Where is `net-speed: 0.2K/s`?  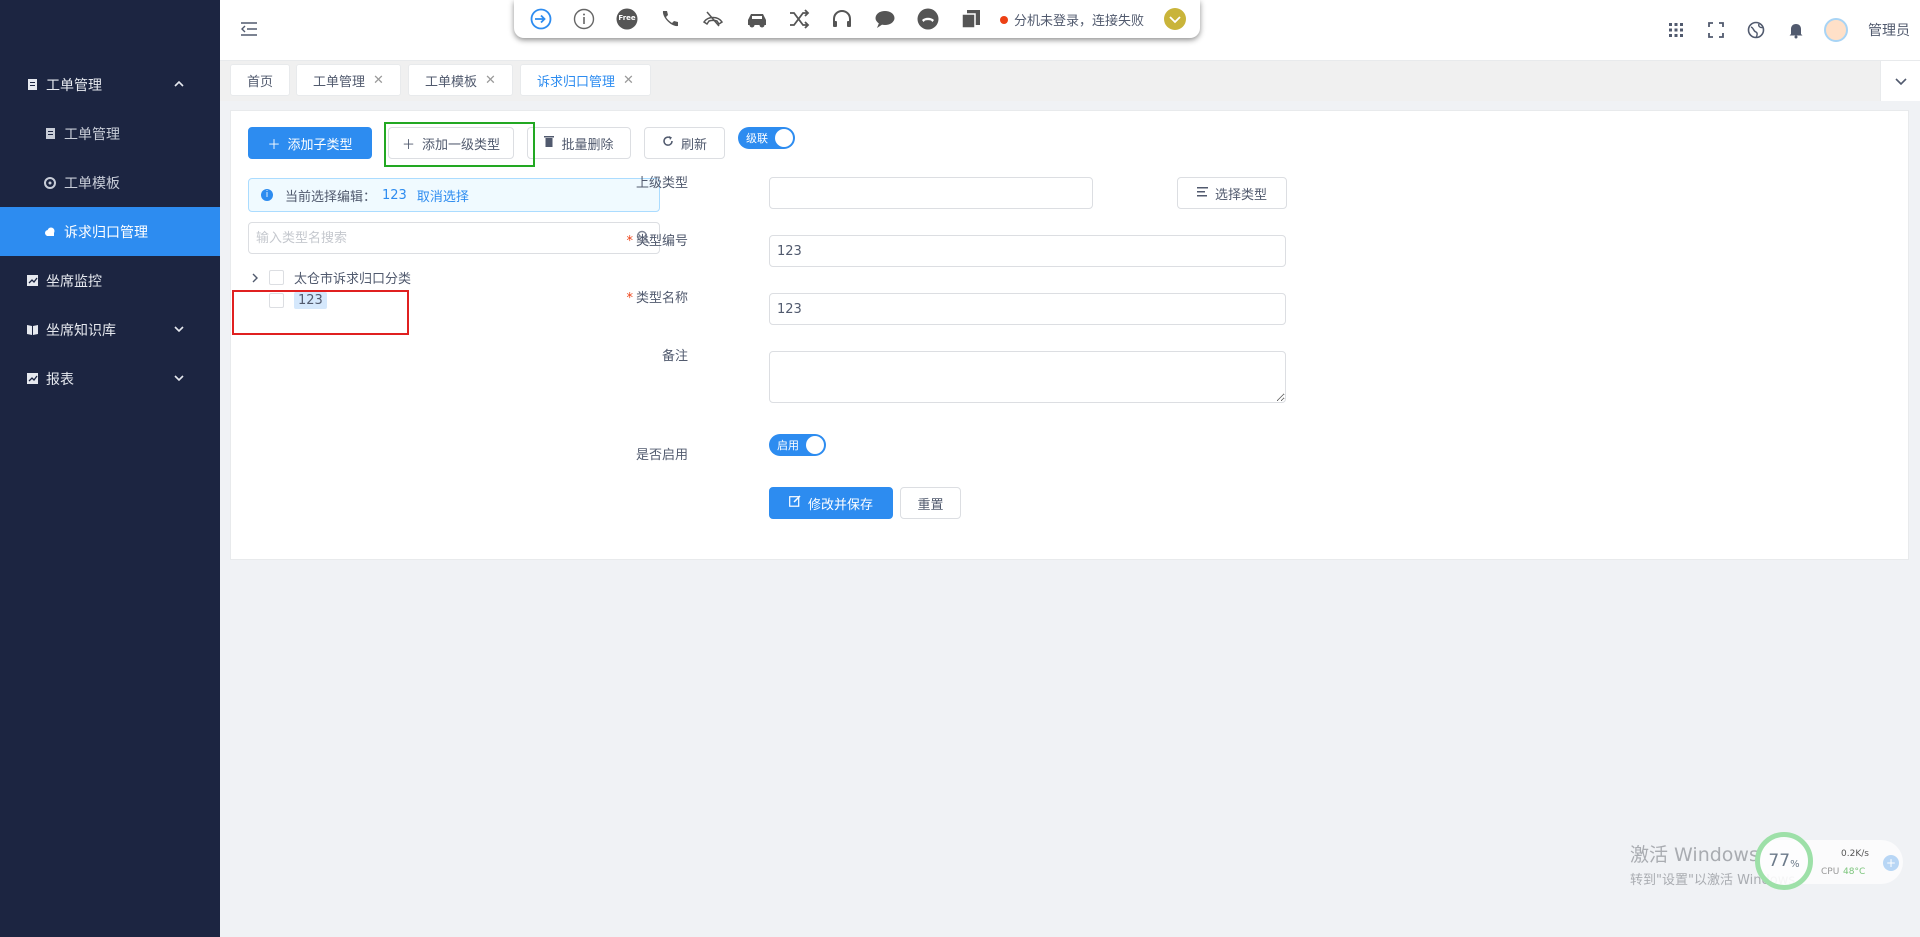
net-speed: 0.2K/s is located at coordinates (1855, 854).